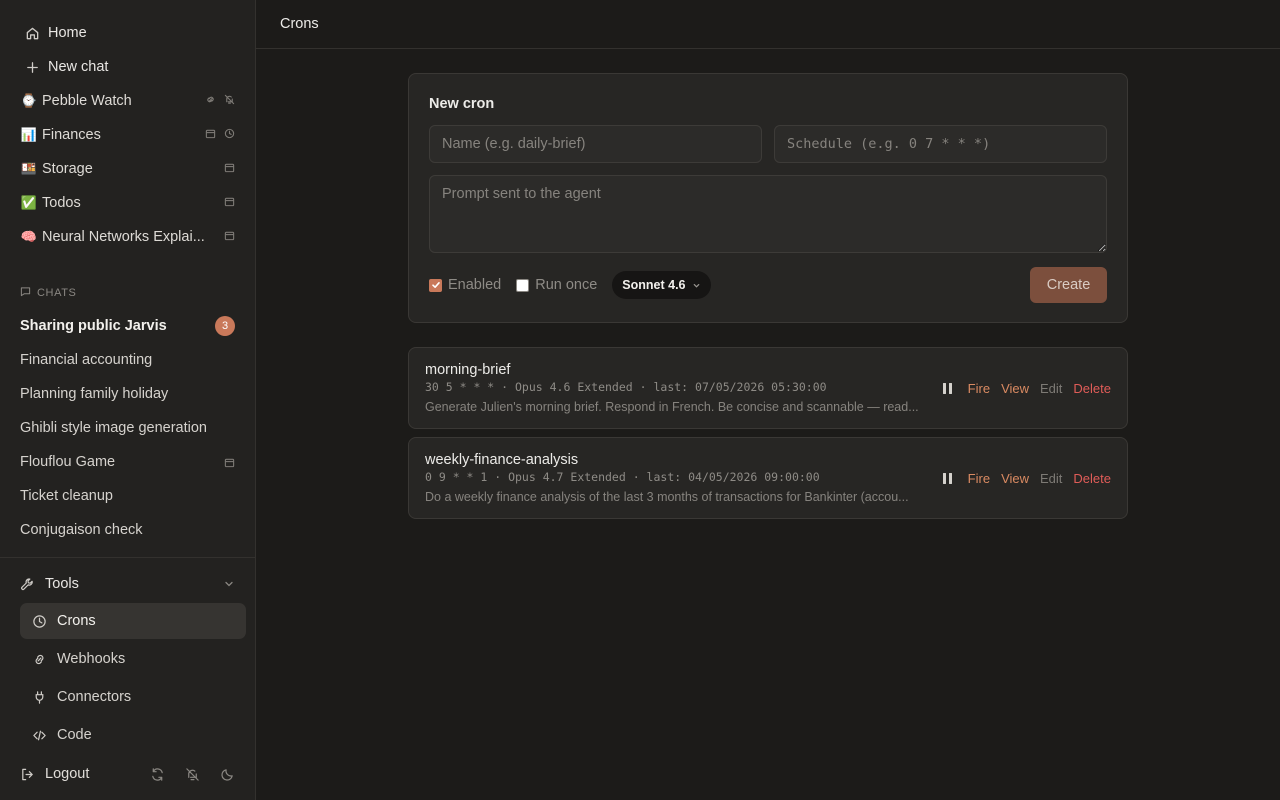 This screenshot has height=800, width=1280. What do you see at coordinates (133, 735) in the screenshot?
I see `tool-item-code: Code` at bounding box center [133, 735].